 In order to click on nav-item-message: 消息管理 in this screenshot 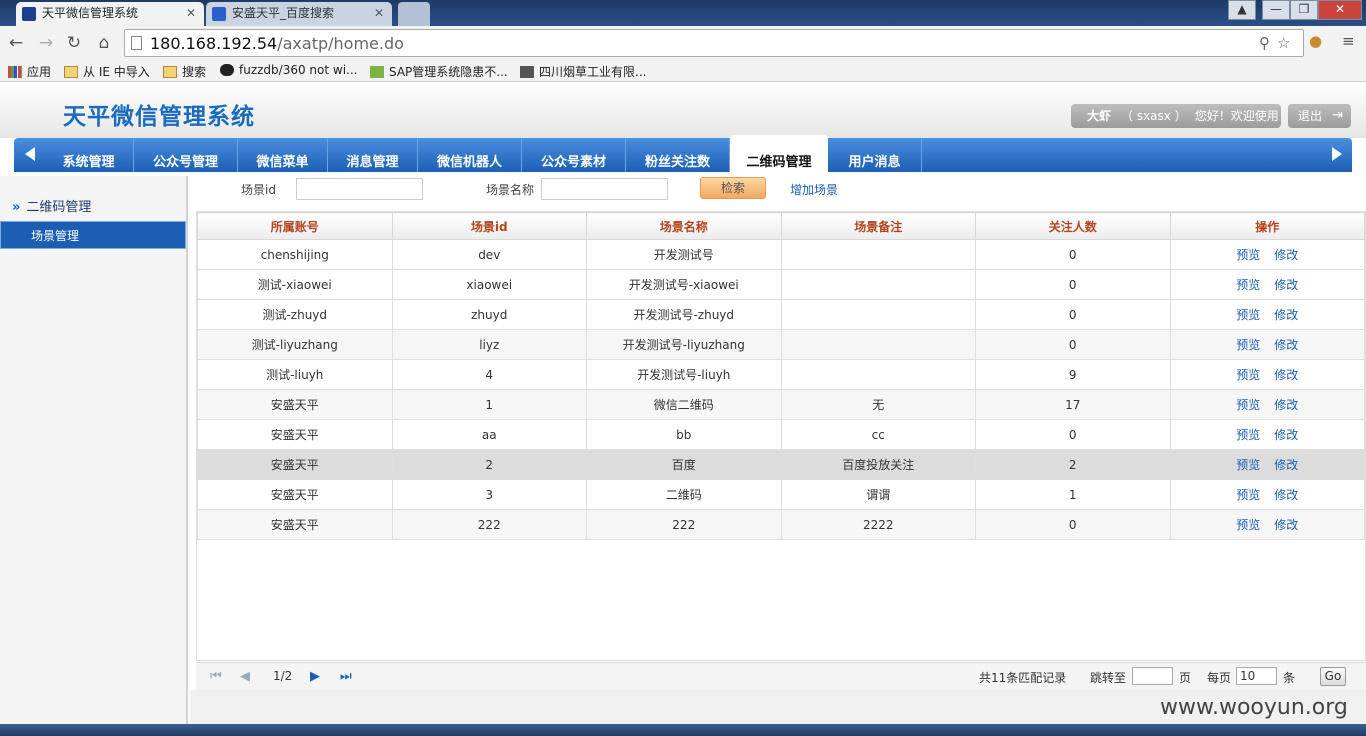, I will do `click(373, 155)`.